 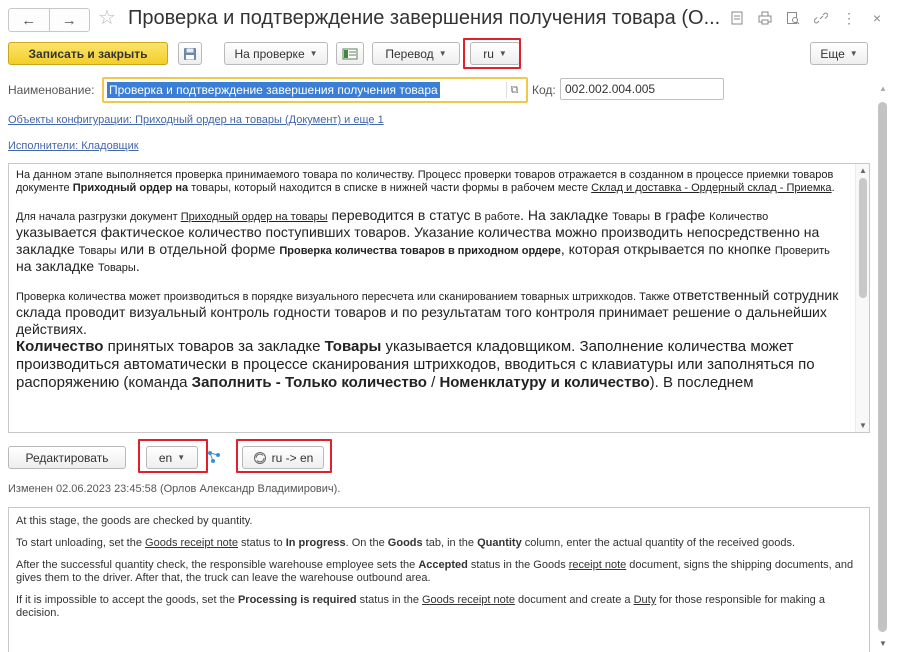 I want to click on more-menu-button: Еще ▼, so click(x=839, y=53).